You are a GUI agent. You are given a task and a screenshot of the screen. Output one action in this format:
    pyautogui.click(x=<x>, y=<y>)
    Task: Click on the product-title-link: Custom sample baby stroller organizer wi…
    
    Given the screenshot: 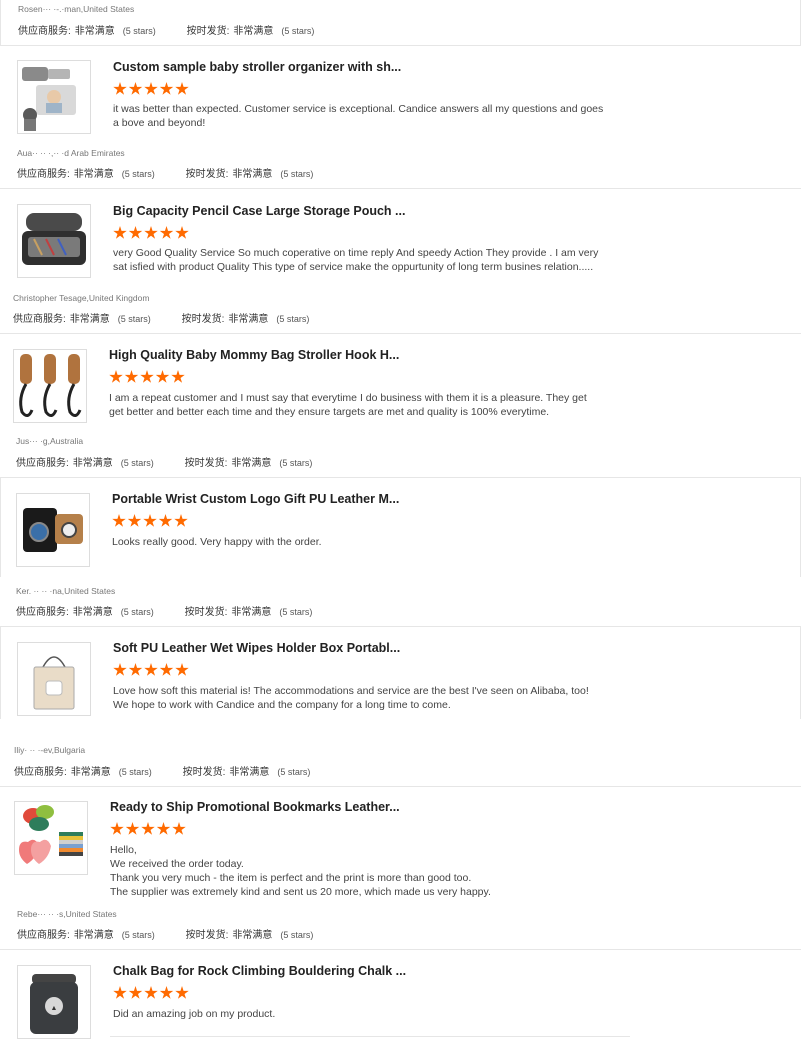 What is the action you would take?
    pyautogui.click(x=257, y=67)
    